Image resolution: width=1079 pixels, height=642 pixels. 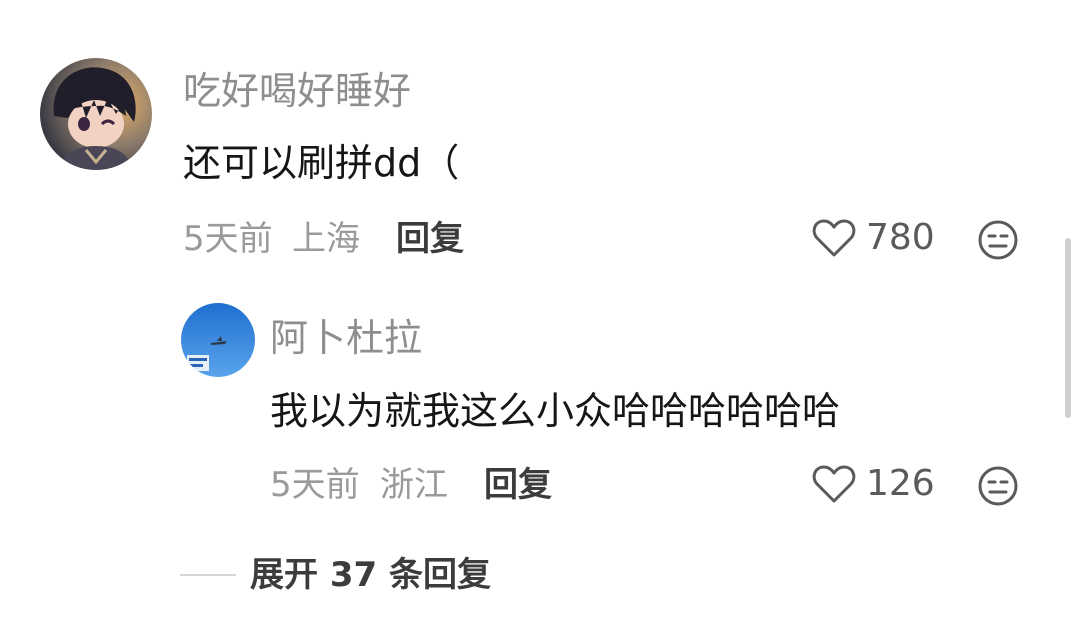 I want to click on anime-character-avatar-icon, so click(x=96, y=114).